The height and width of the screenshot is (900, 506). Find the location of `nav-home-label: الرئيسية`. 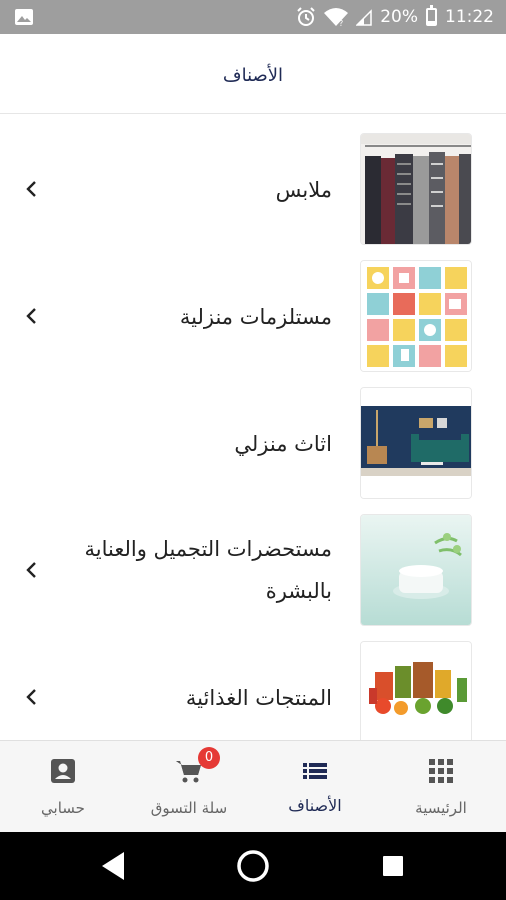

nav-home-label: الرئيسية is located at coordinates (441, 808).